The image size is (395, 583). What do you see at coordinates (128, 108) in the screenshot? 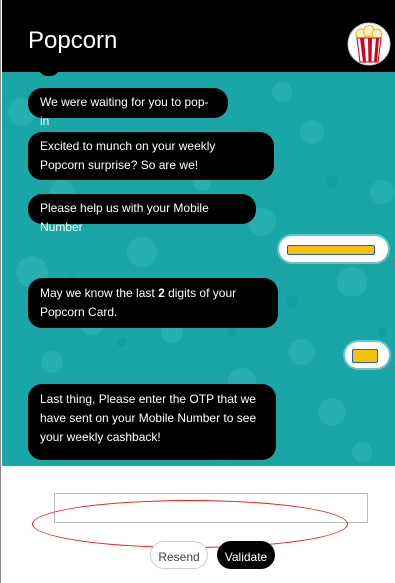
I see `bot-message: We were waiting for you to pop-in` at bounding box center [128, 108].